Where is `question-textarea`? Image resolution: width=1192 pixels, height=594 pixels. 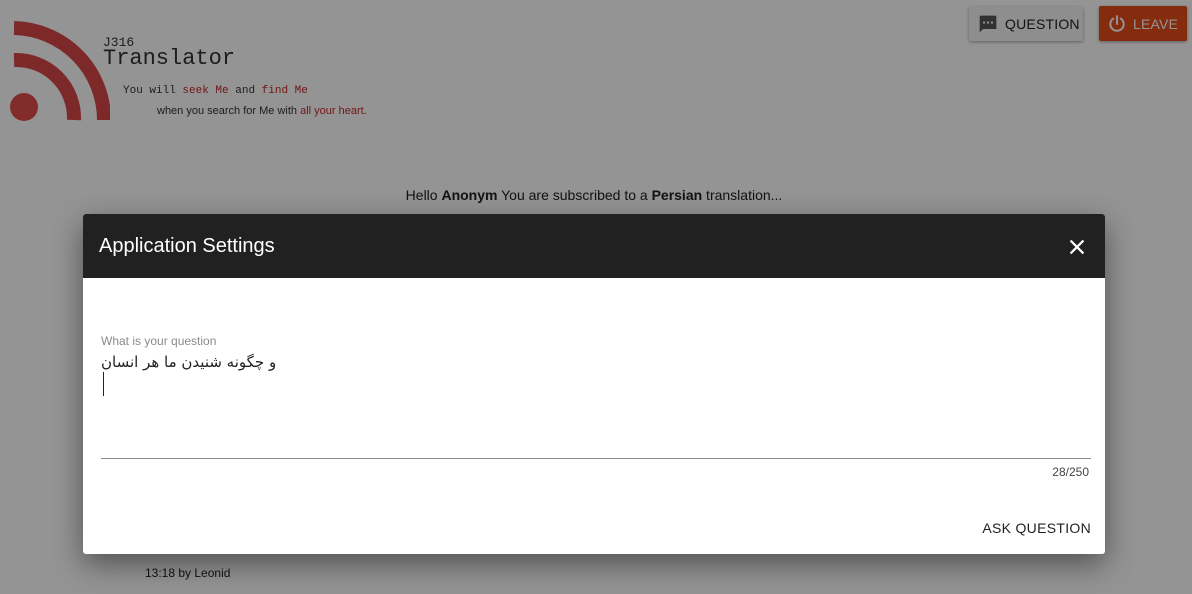
question-textarea is located at coordinates (596, 403).